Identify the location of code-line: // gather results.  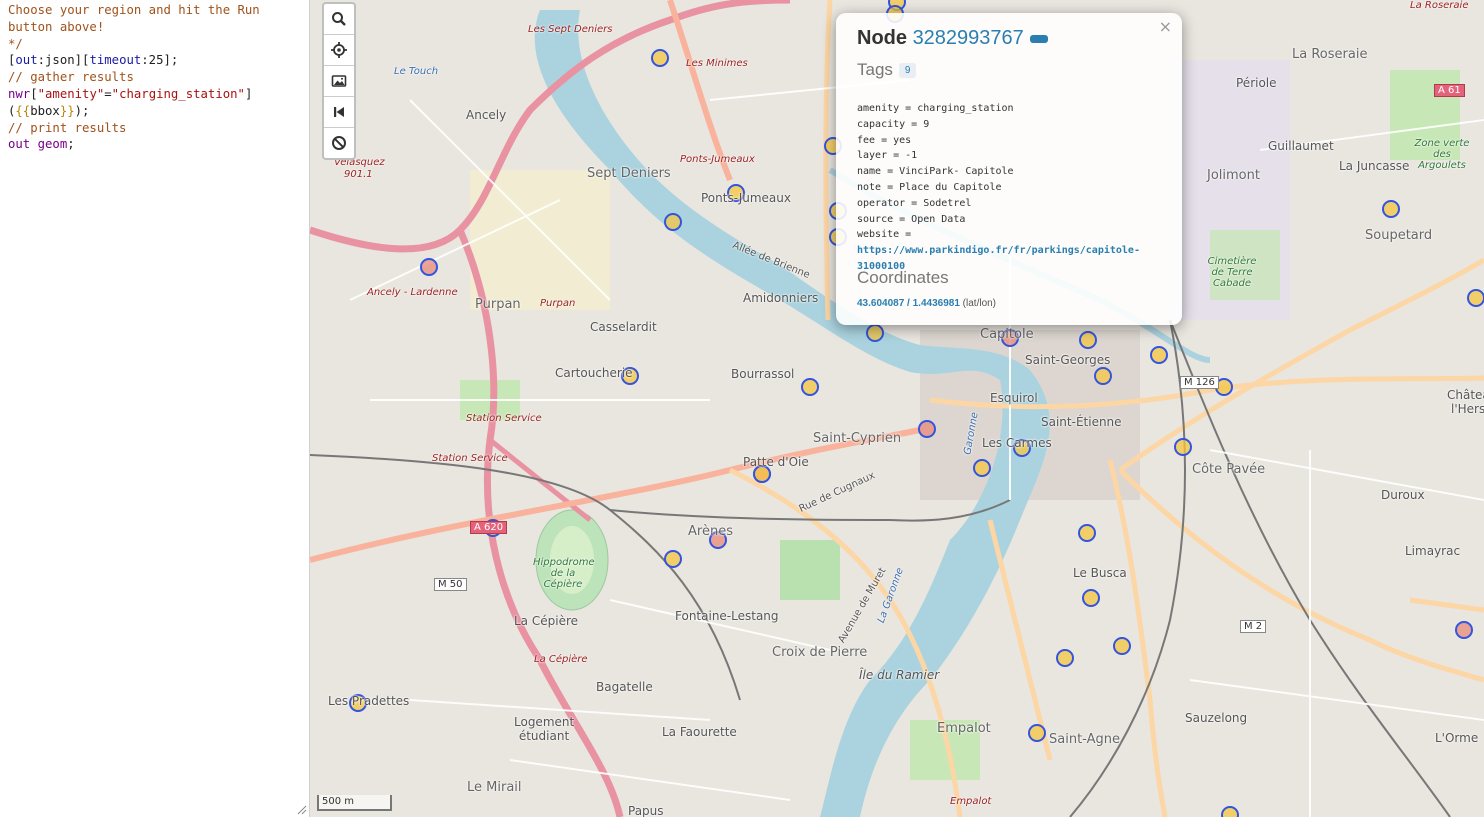
(154, 77).